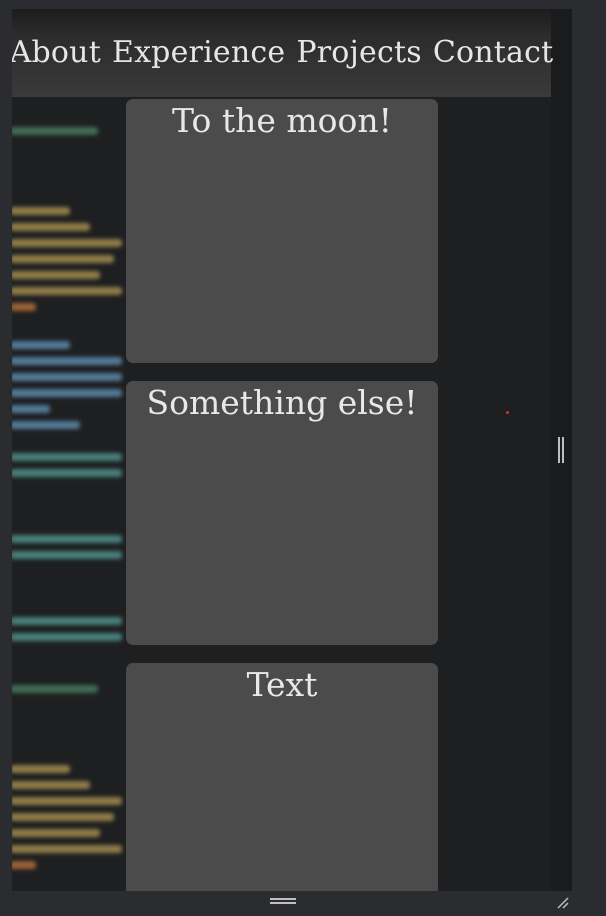  What do you see at coordinates (282, 402) in the screenshot?
I see `project-card-title: Something else!` at bounding box center [282, 402].